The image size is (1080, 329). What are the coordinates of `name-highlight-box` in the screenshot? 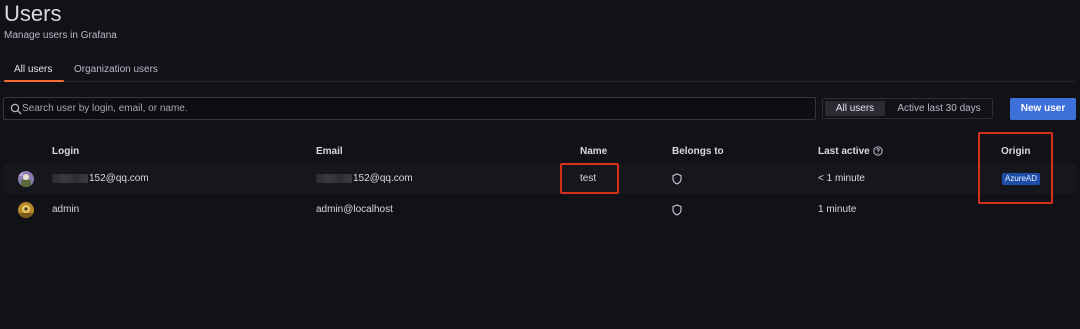 It's located at (589, 178).